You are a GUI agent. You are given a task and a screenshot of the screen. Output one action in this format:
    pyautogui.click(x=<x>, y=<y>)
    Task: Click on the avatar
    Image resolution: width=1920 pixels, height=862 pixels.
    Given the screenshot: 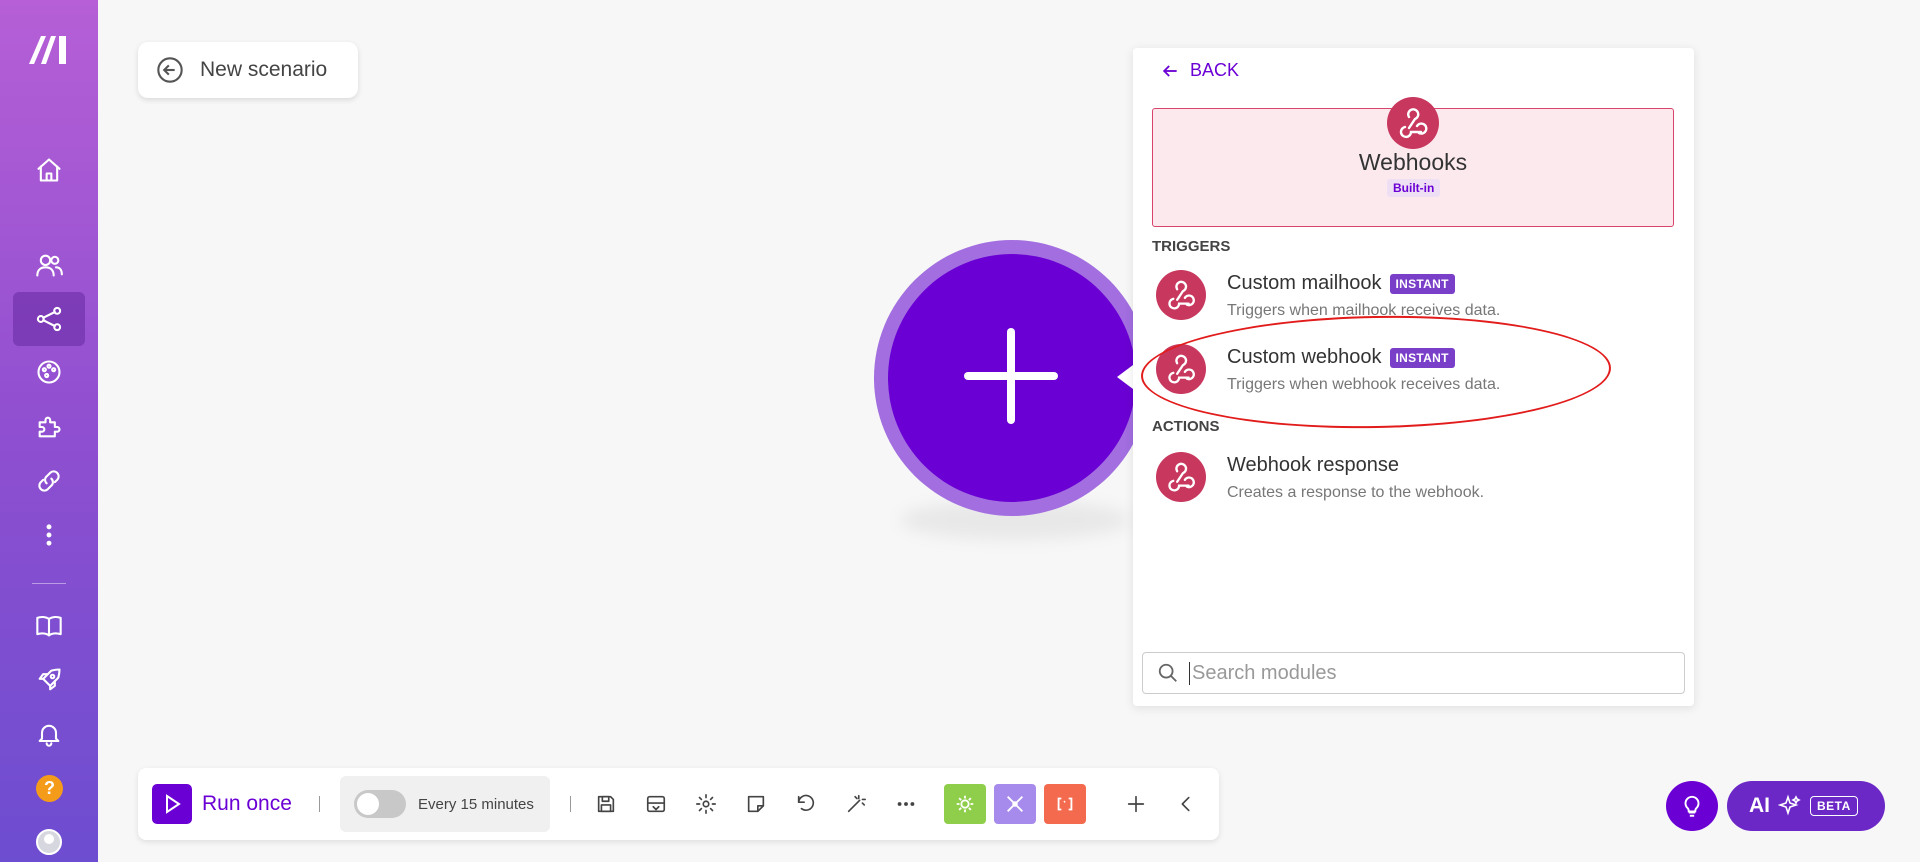 What is the action you would take?
    pyautogui.click(x=49, y=842)
    